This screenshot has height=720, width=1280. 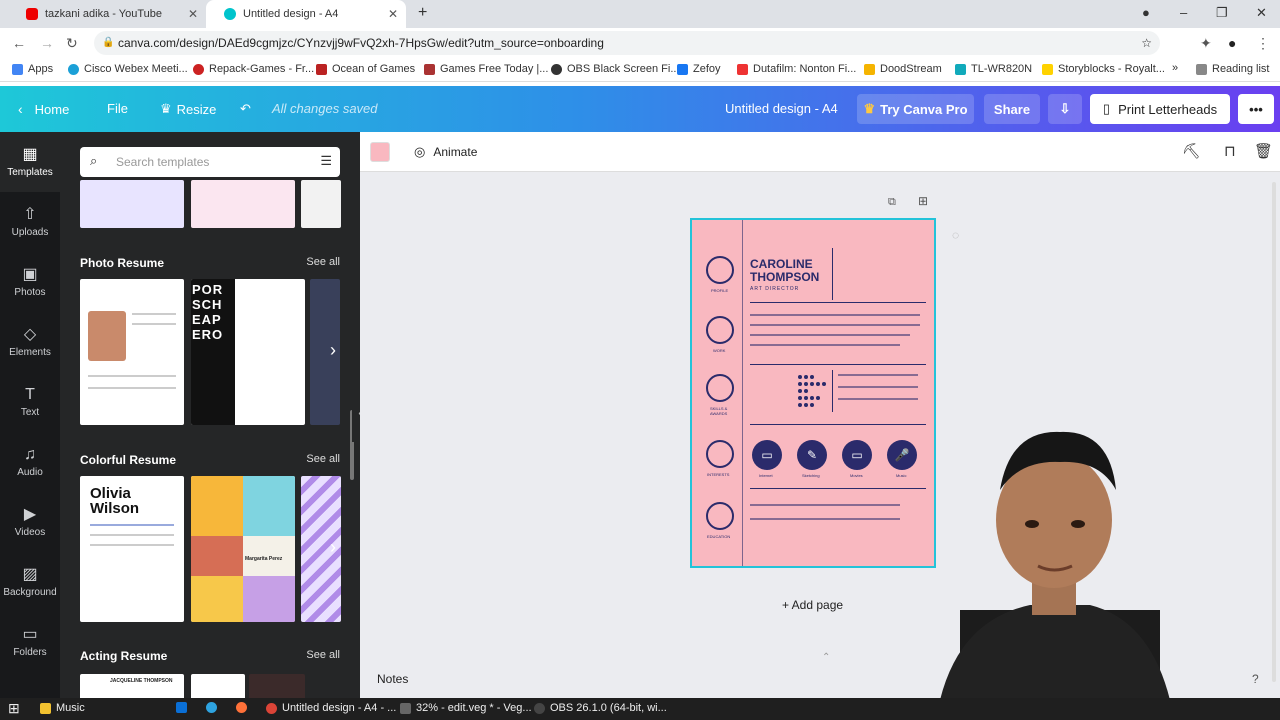 I want to click on rail-audio: ♫ Audio, so click(x=30, y=462).